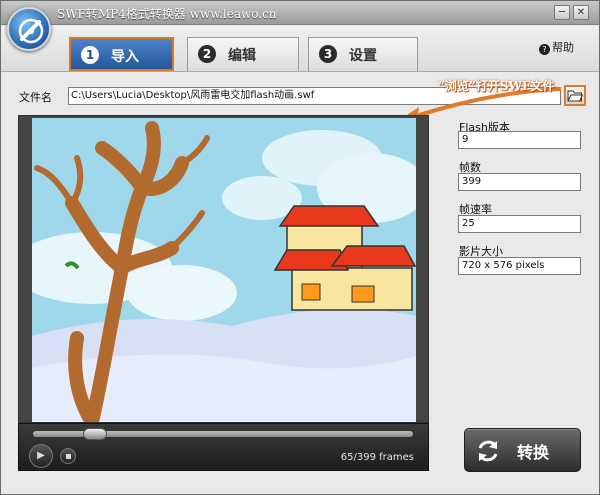  I want to click on tab-label: 设置, so click(363, 56).